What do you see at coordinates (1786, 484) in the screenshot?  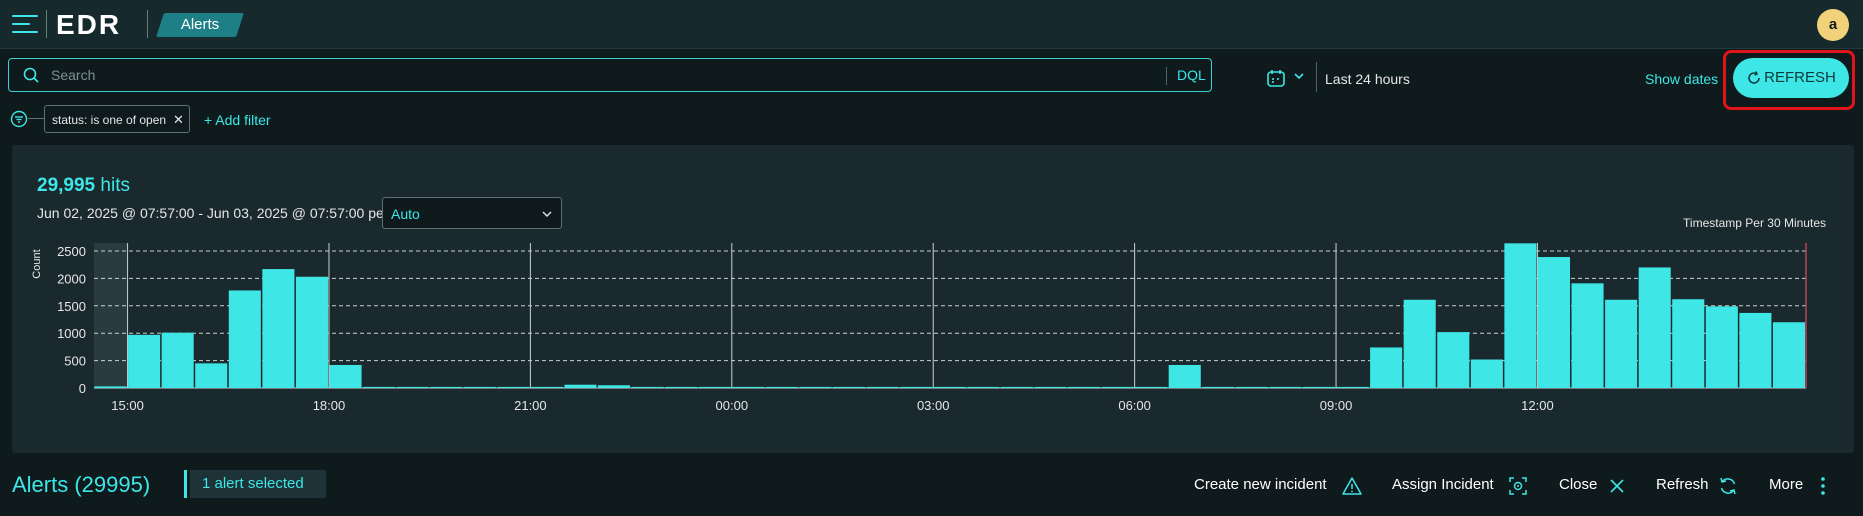 I see `more-button: More` at bounding box center [1786, 484].